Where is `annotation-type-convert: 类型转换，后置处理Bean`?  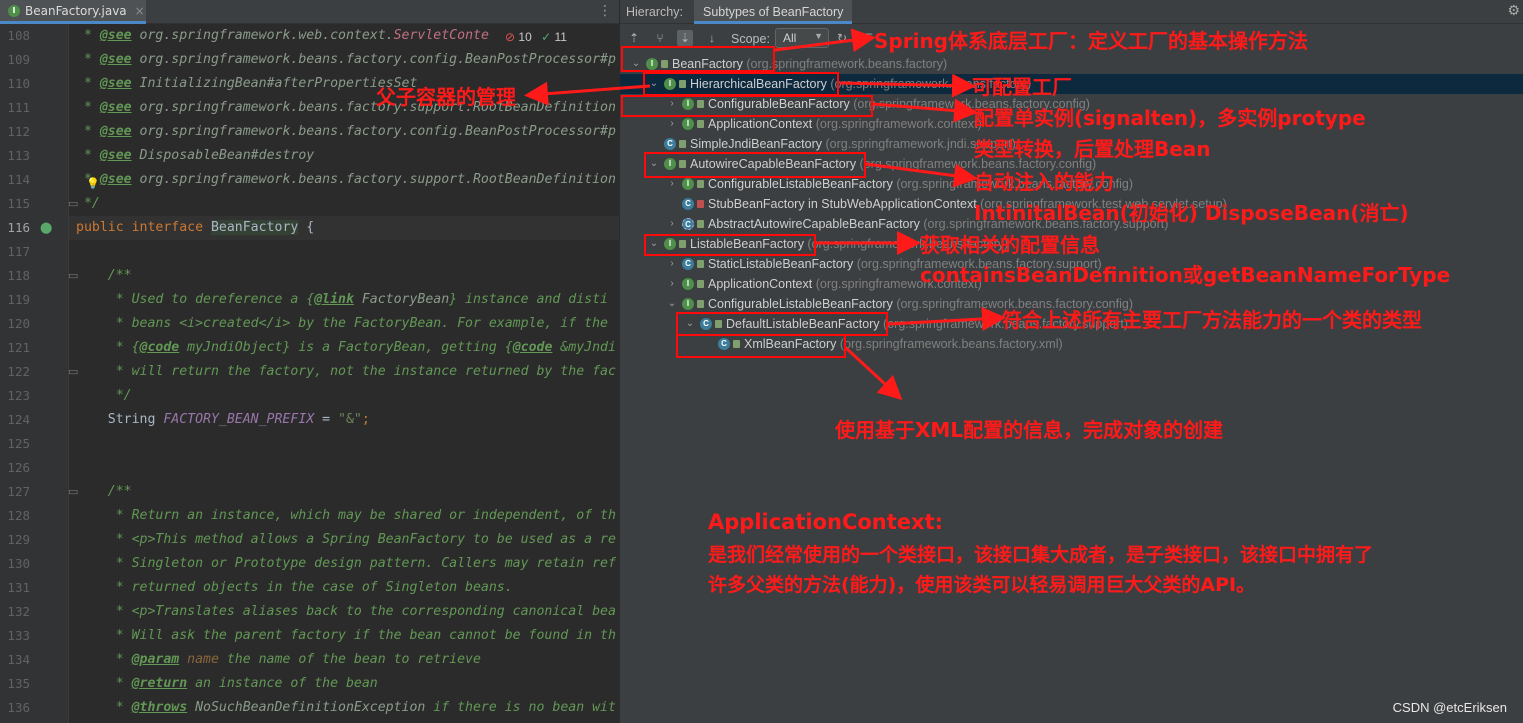
annotation-type-convert: 类型转换，后置处理Bean is located at coordinates (1092, 149).